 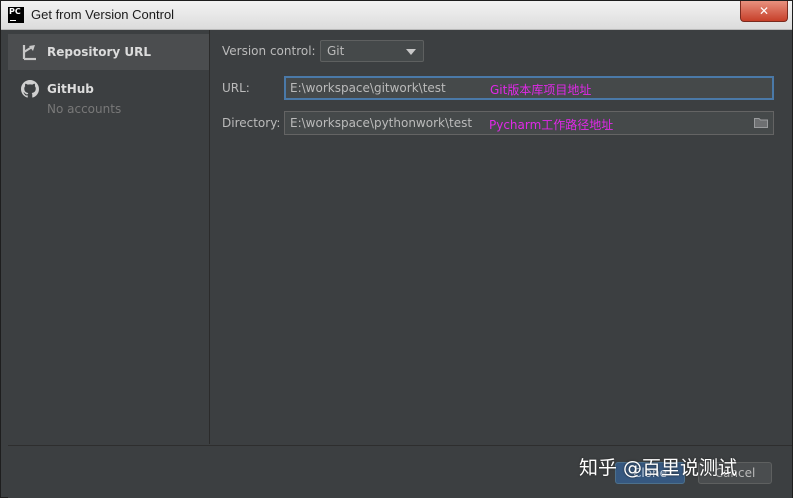 What do you see at coordinates (761, 122) in the screenshot?
I see `folder-icon` at bounding box center [761, 122].